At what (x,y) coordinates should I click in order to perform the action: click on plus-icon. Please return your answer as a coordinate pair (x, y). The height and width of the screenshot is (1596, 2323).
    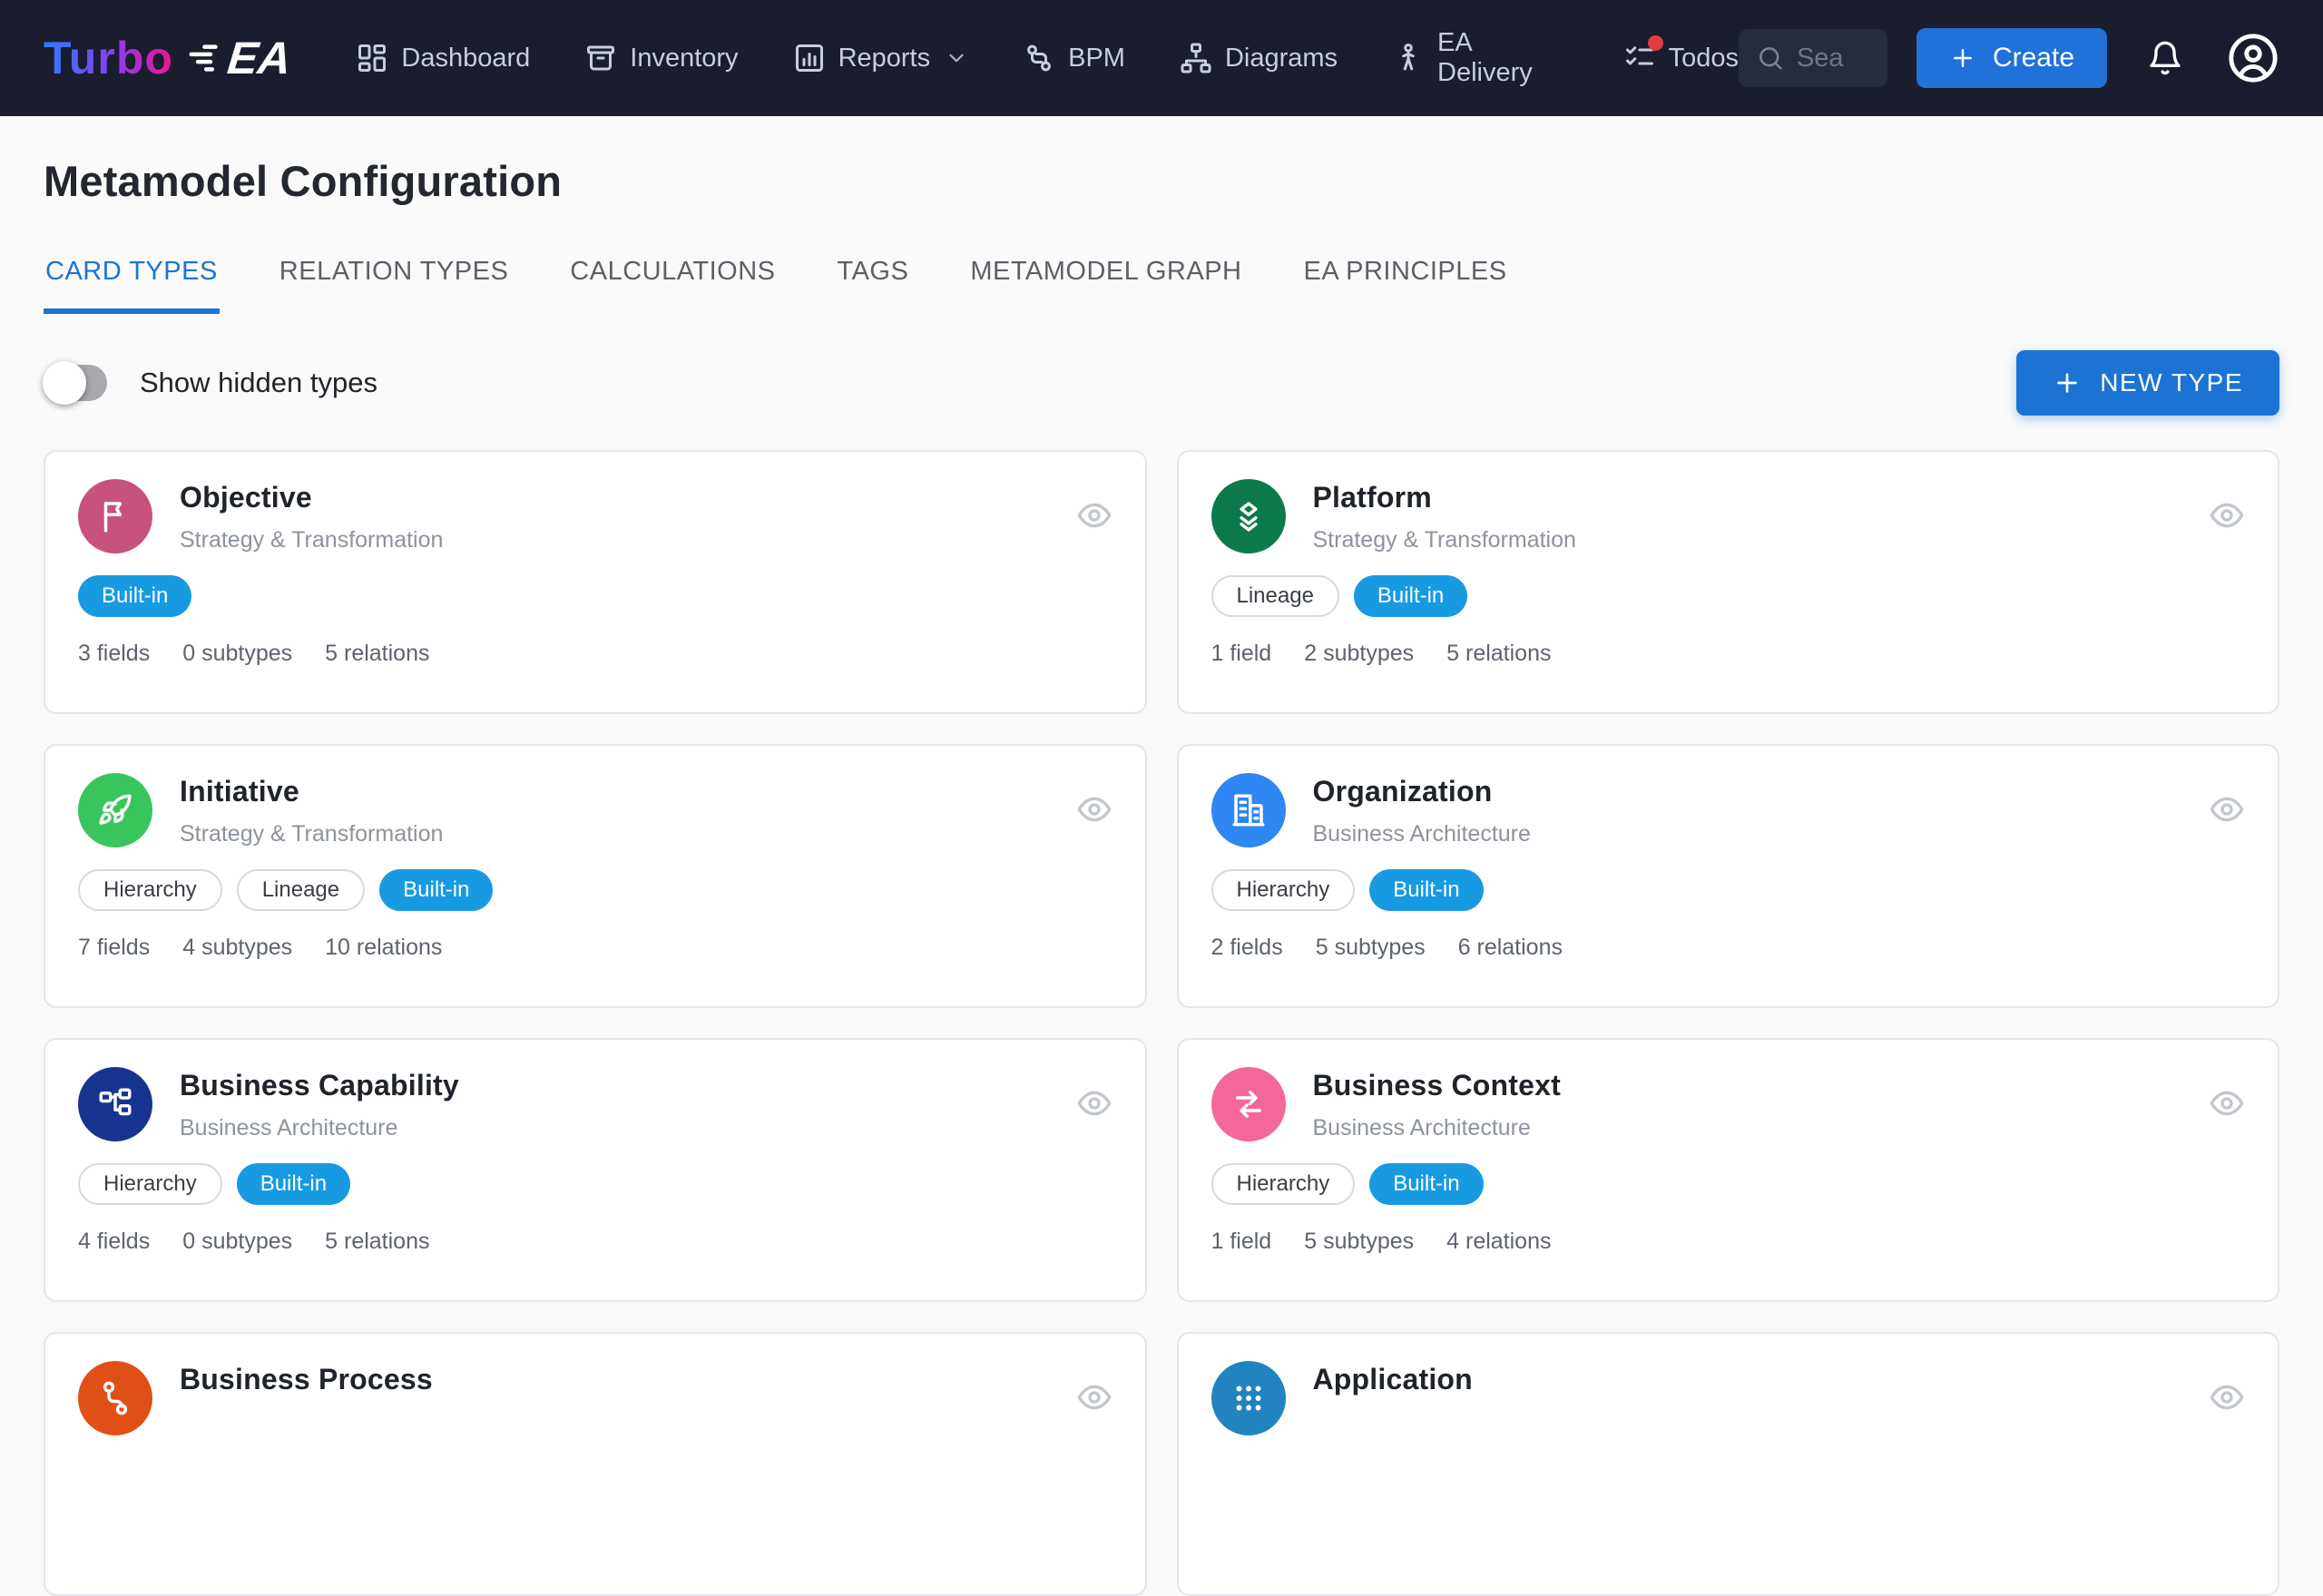
    Looking at the image, I should click on (1963, 58).